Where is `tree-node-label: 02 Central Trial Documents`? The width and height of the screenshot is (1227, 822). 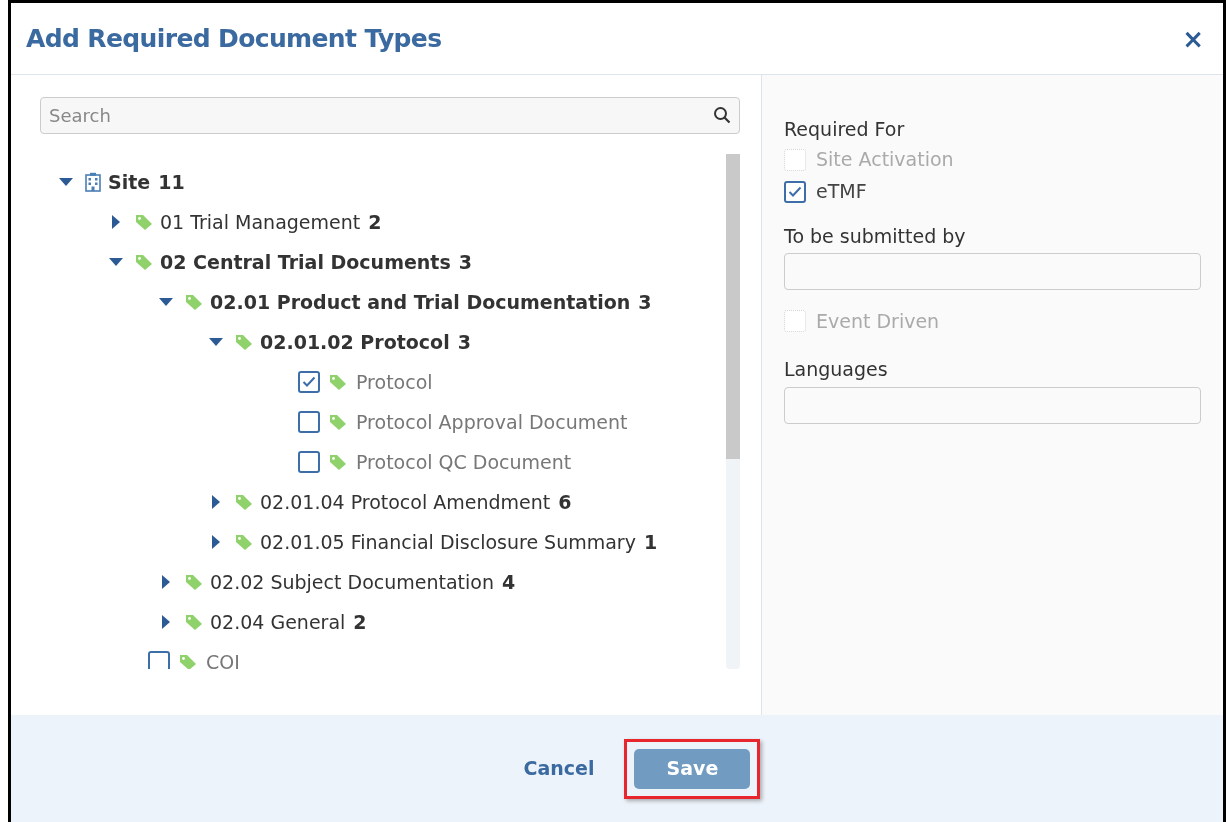
tree-node-label: 02 Central Trial Documents is located at coordinates (305, 262).